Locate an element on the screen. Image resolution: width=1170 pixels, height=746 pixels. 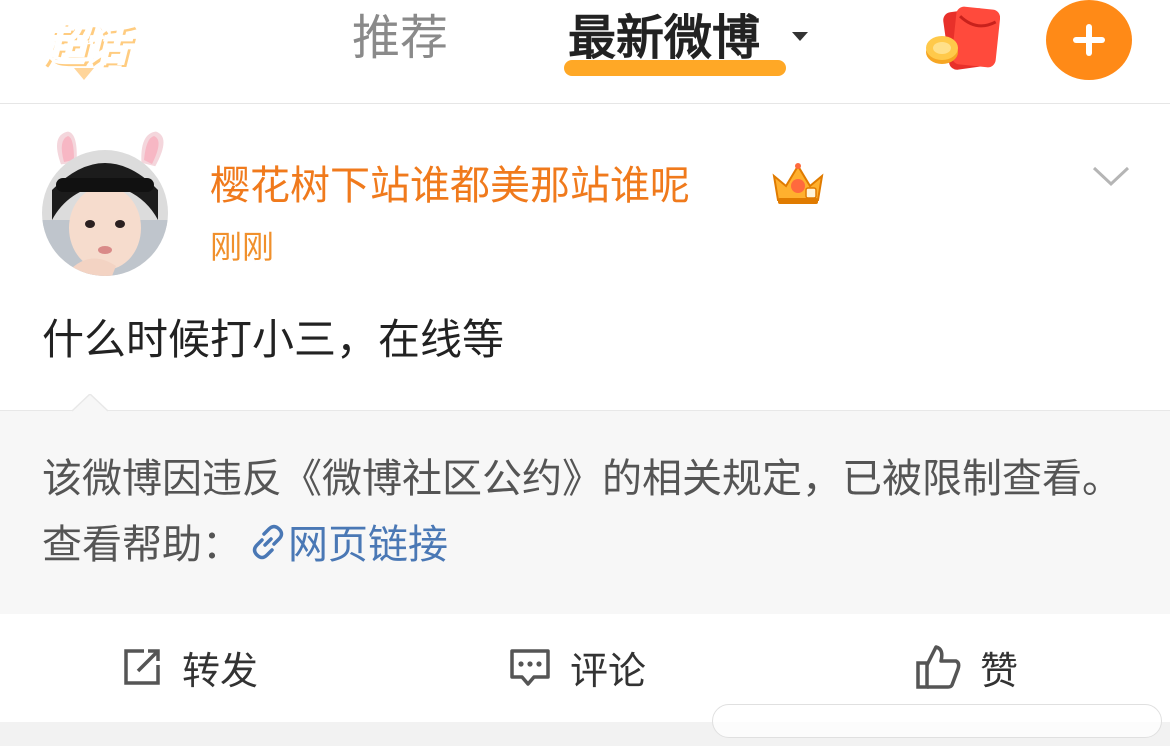
avatar is located at coordinates (109, 200).